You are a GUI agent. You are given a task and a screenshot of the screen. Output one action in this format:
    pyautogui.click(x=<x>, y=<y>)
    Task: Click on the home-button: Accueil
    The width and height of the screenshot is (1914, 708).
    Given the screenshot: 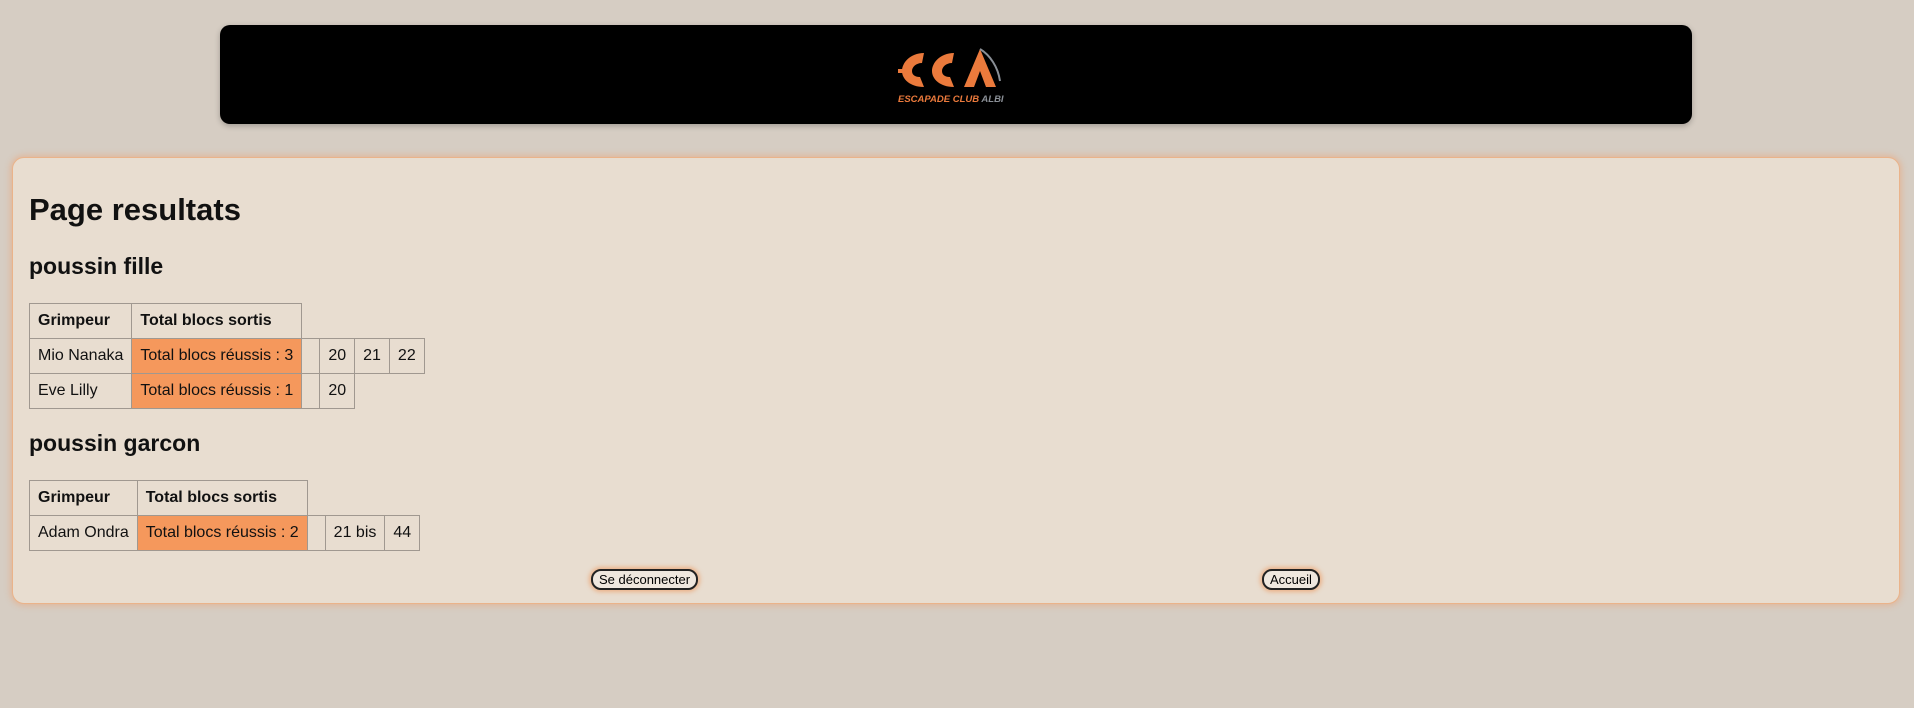 What is the action you would take?
    pyautogui.click(x=1291, y=579)
    